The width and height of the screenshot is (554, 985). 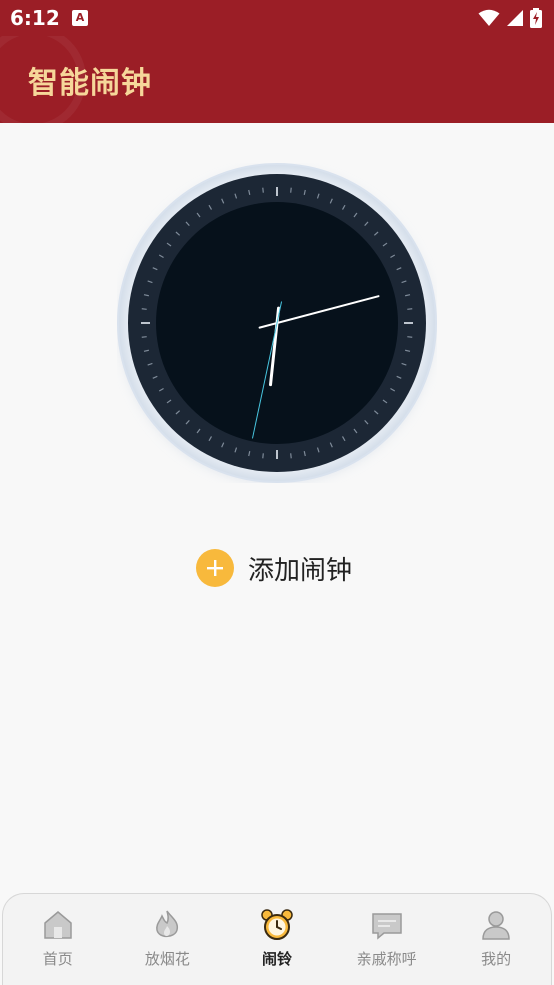 What do you see at coordinates (277, 18) in the screenshot?
I see `status-bar: 6:12 A` at bounding box center [277, 18].